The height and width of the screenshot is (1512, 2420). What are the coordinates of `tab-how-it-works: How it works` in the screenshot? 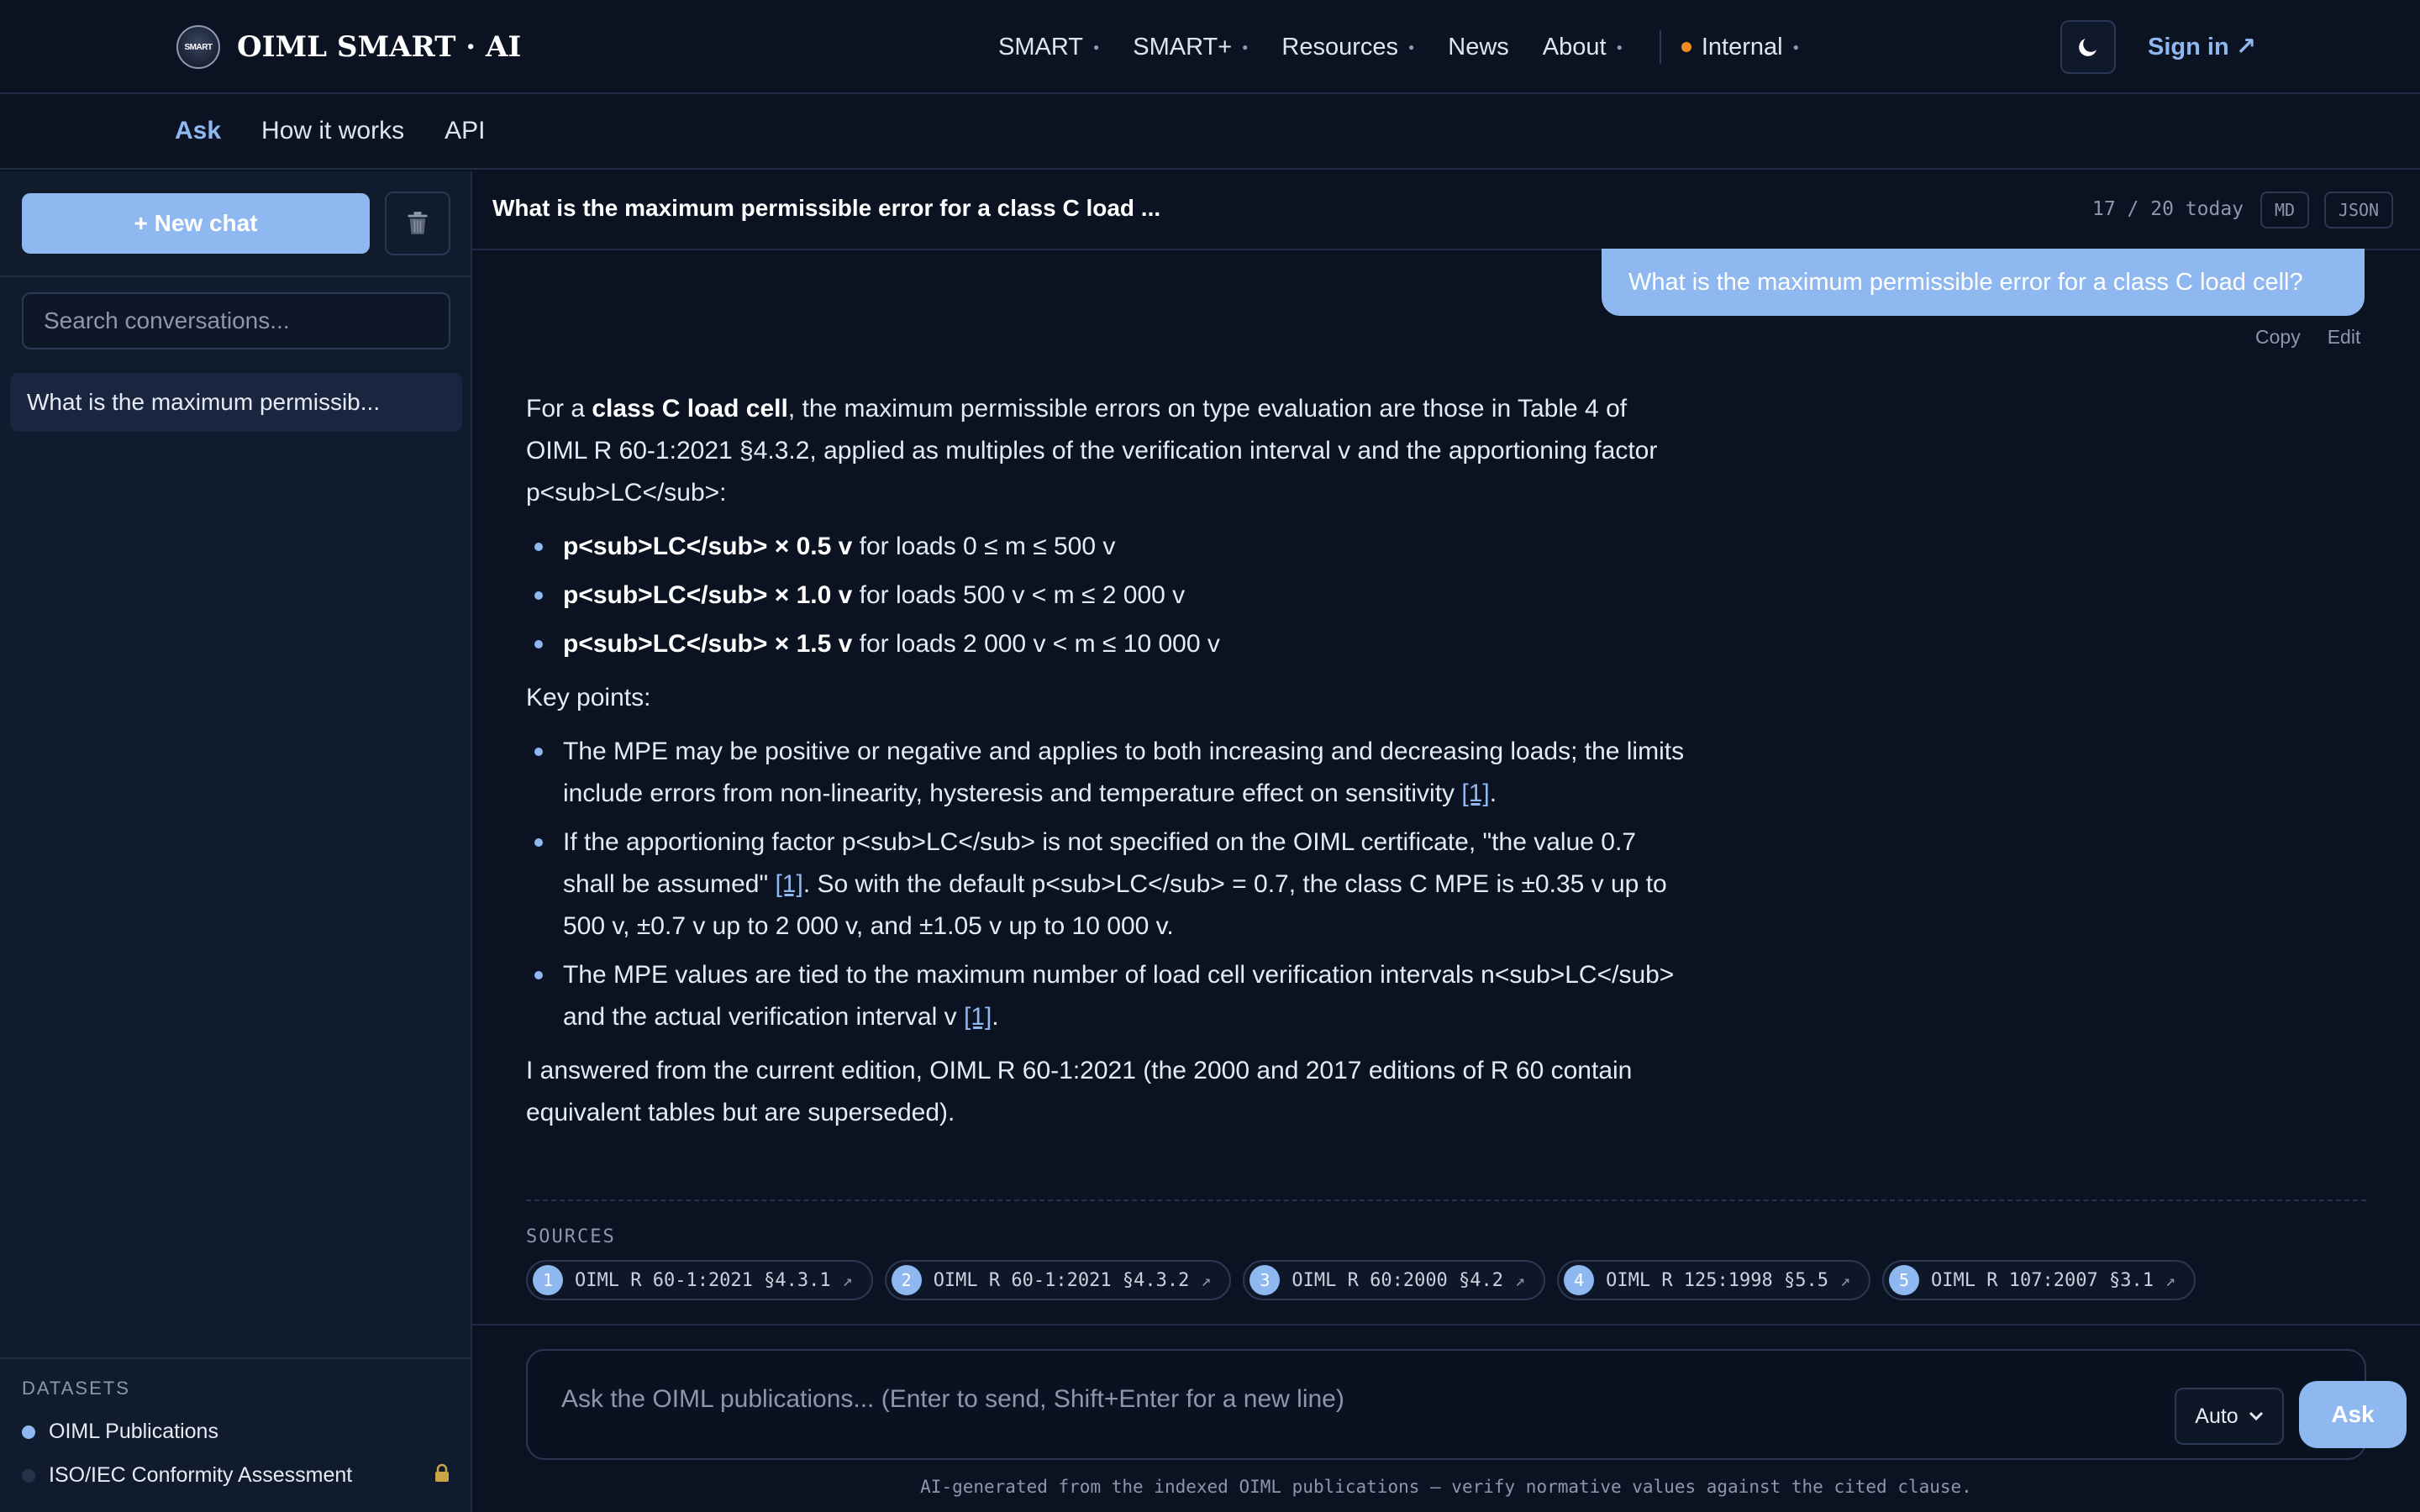 It's located at (332, 131).